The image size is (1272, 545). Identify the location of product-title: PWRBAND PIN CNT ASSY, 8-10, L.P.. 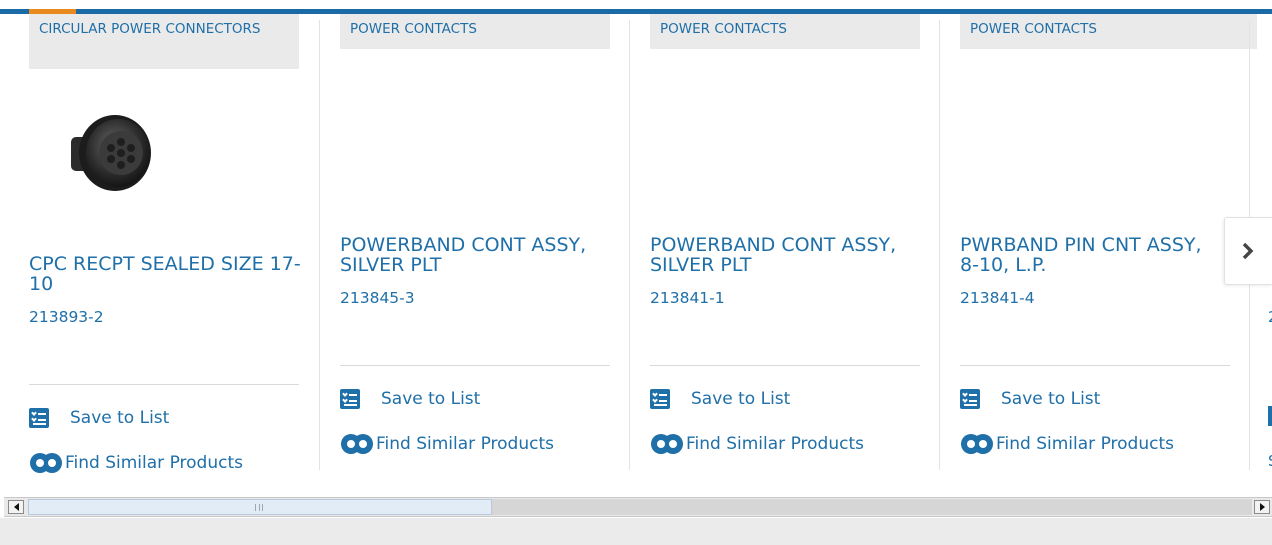
(1092, 255).